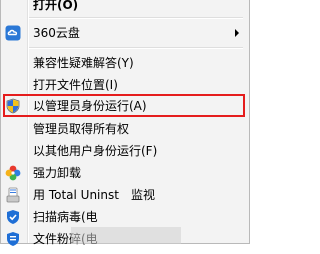  Describe the element at coordinates (13, 33) in the screenshot. I see `cloud-icon` at that location.